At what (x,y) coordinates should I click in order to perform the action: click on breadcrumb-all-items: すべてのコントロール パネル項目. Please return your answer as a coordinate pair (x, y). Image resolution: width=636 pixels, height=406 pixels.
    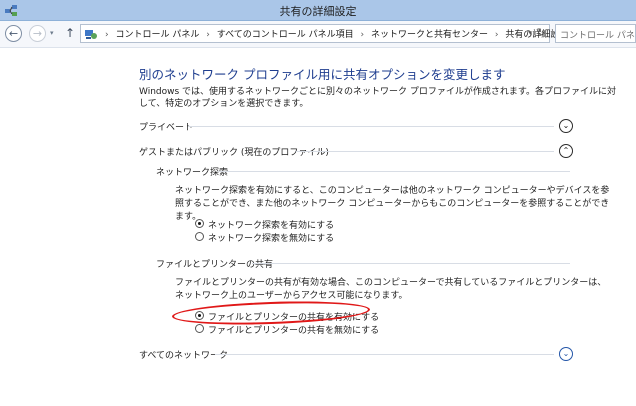
    Looking at the image, I should click on (285, 35).